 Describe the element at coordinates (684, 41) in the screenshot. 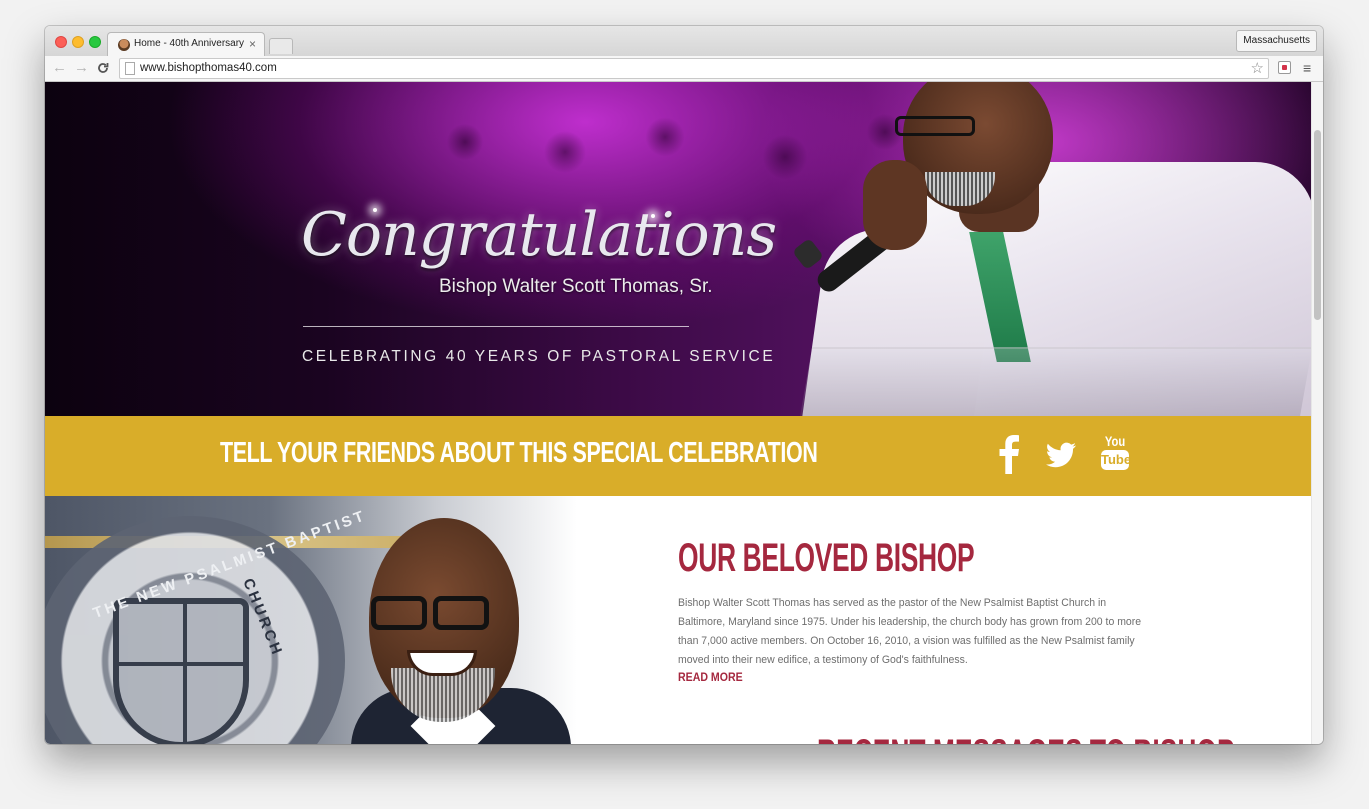

I see `tab-strip: Home - 40th Anniversary × Massachusetts` at that location.